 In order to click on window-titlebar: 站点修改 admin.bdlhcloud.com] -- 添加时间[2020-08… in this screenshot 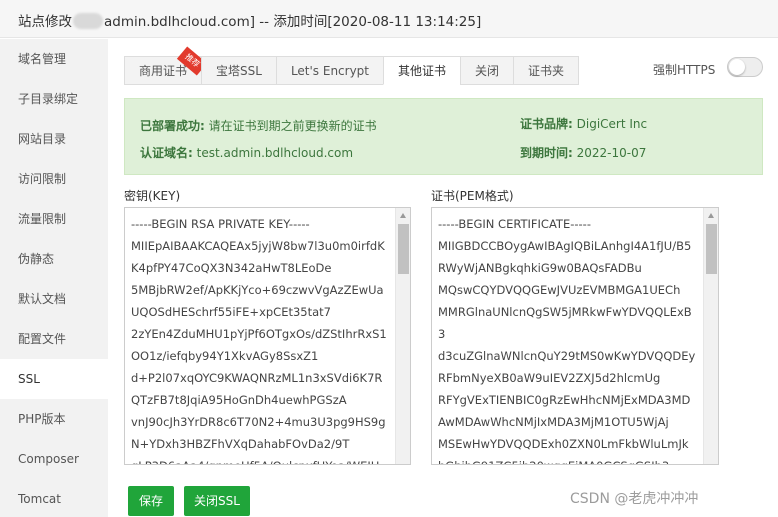, I will do `click(389, 19)`.